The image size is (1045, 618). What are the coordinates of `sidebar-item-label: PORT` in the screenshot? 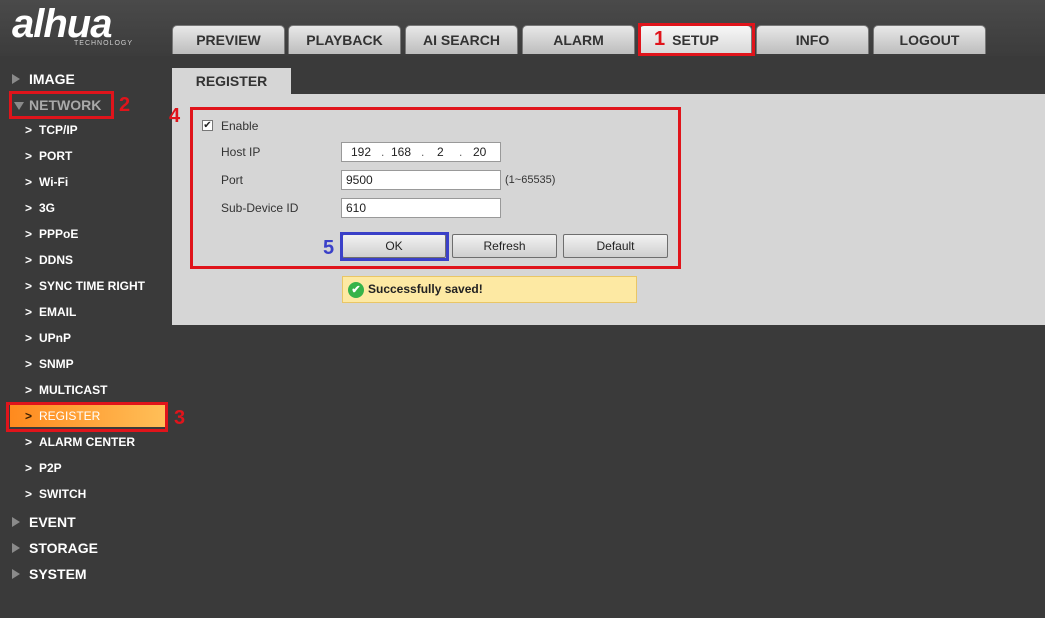 It's located at (56, 156).